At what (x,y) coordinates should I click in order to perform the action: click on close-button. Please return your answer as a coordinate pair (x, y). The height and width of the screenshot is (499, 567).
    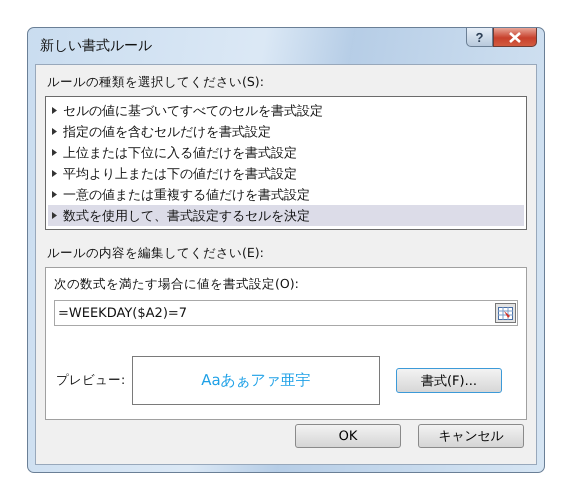
    Looking at the image, I should click on (515, 37).